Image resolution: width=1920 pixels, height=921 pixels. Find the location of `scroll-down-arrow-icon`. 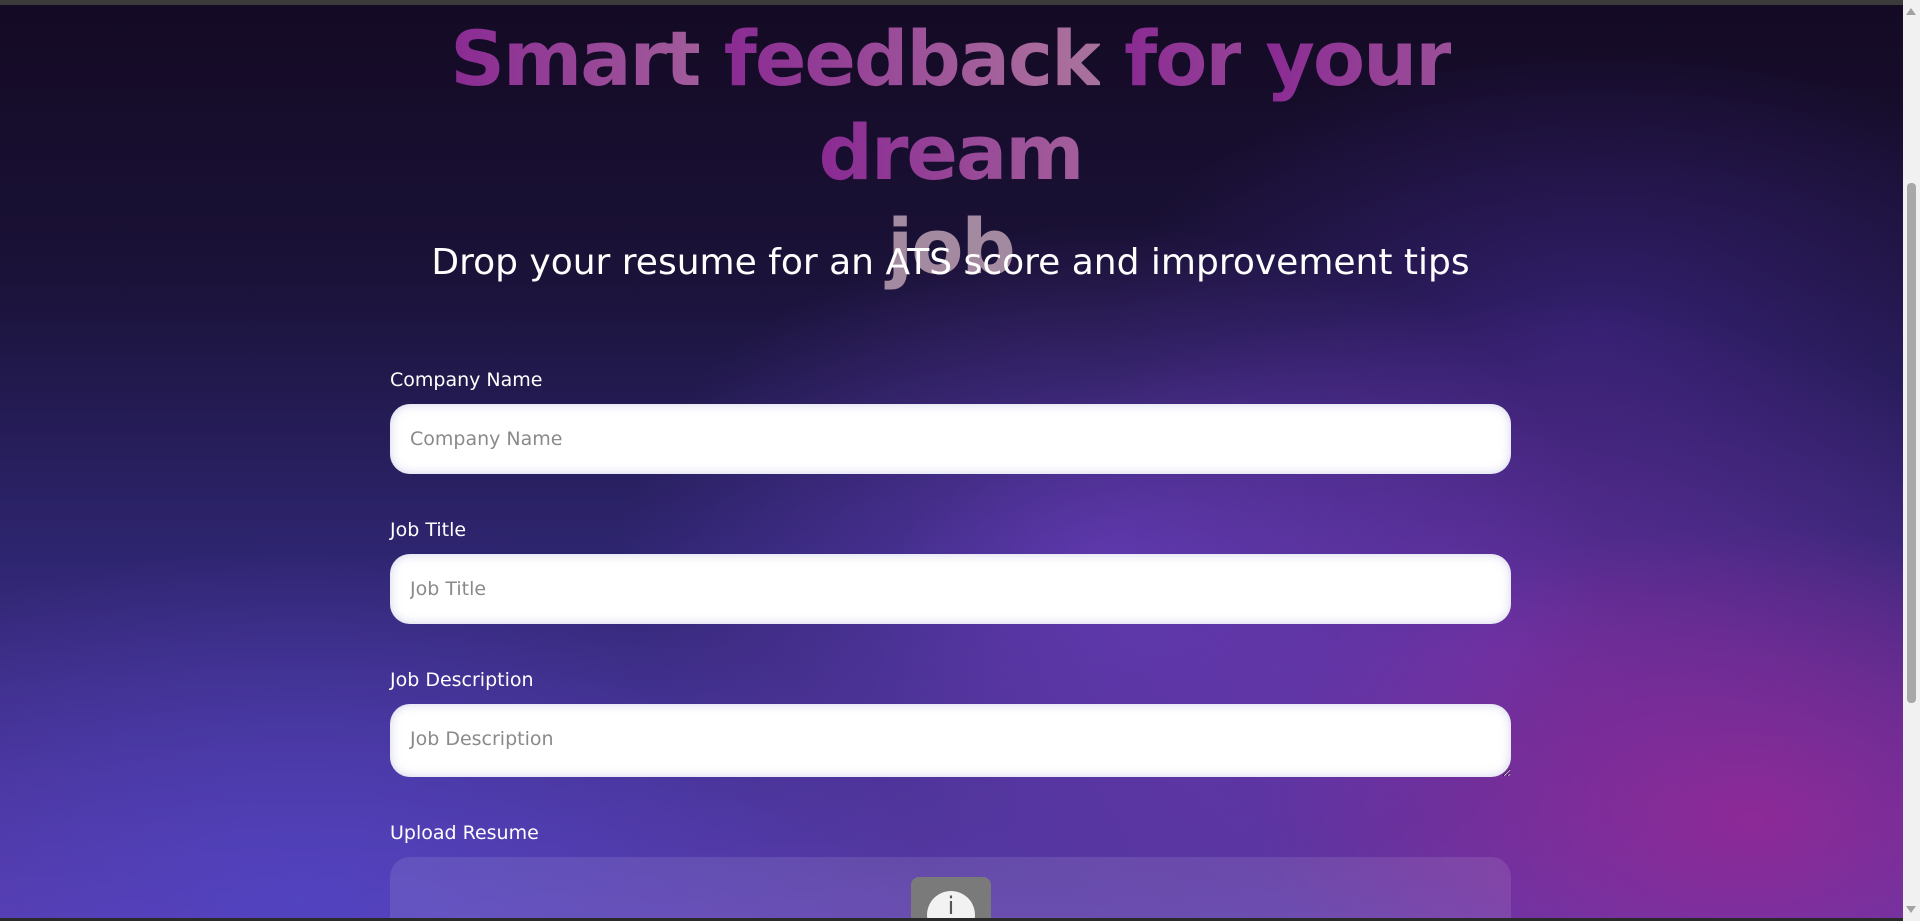

scroll-down-arrow-icon is located at coordinates (1911, 909).